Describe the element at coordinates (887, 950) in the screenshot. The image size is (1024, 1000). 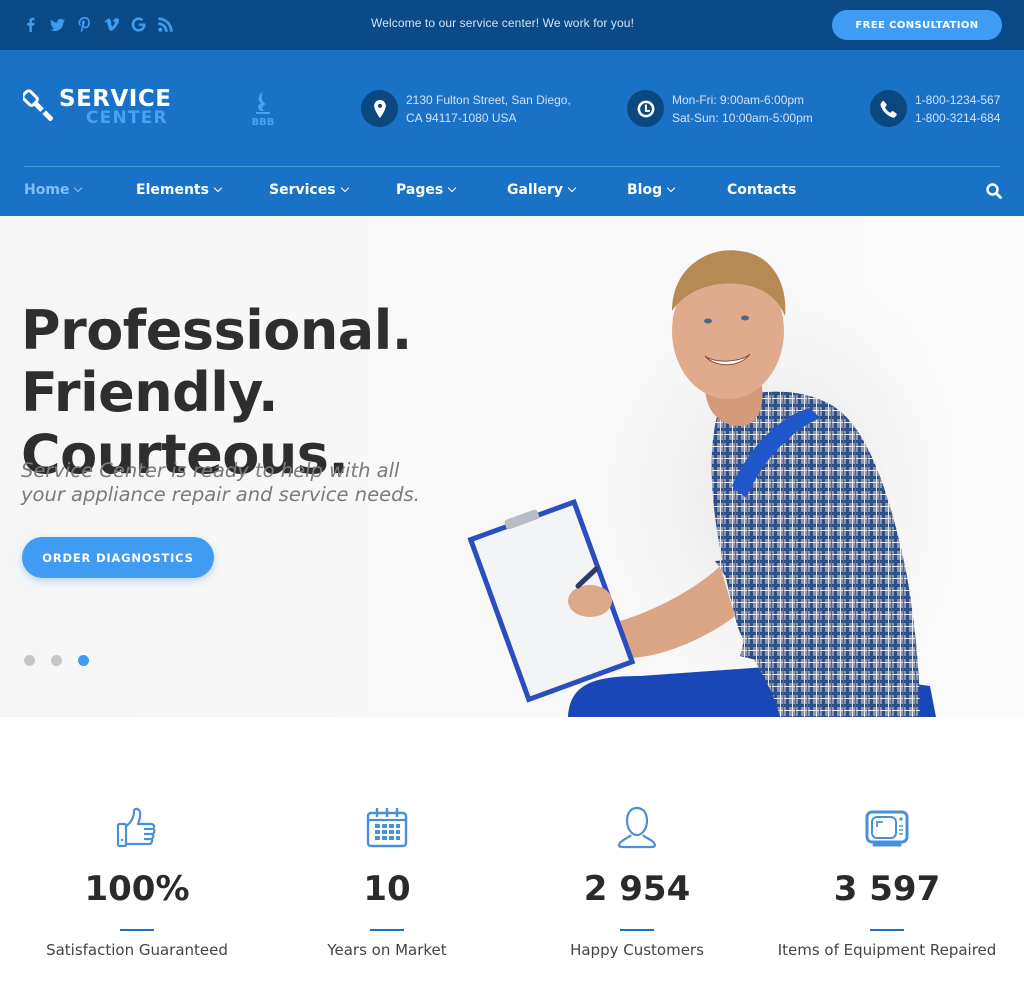
I see `stat-label: Items of Equipment Repaired` at that location.